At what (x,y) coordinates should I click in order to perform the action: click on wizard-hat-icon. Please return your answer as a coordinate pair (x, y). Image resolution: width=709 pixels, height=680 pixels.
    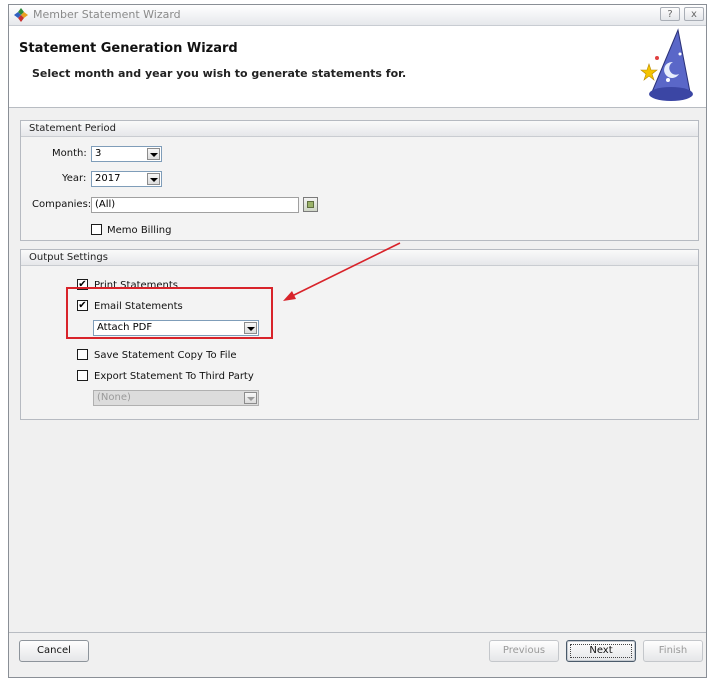
    Looking at the image, I should click on (666, 64).